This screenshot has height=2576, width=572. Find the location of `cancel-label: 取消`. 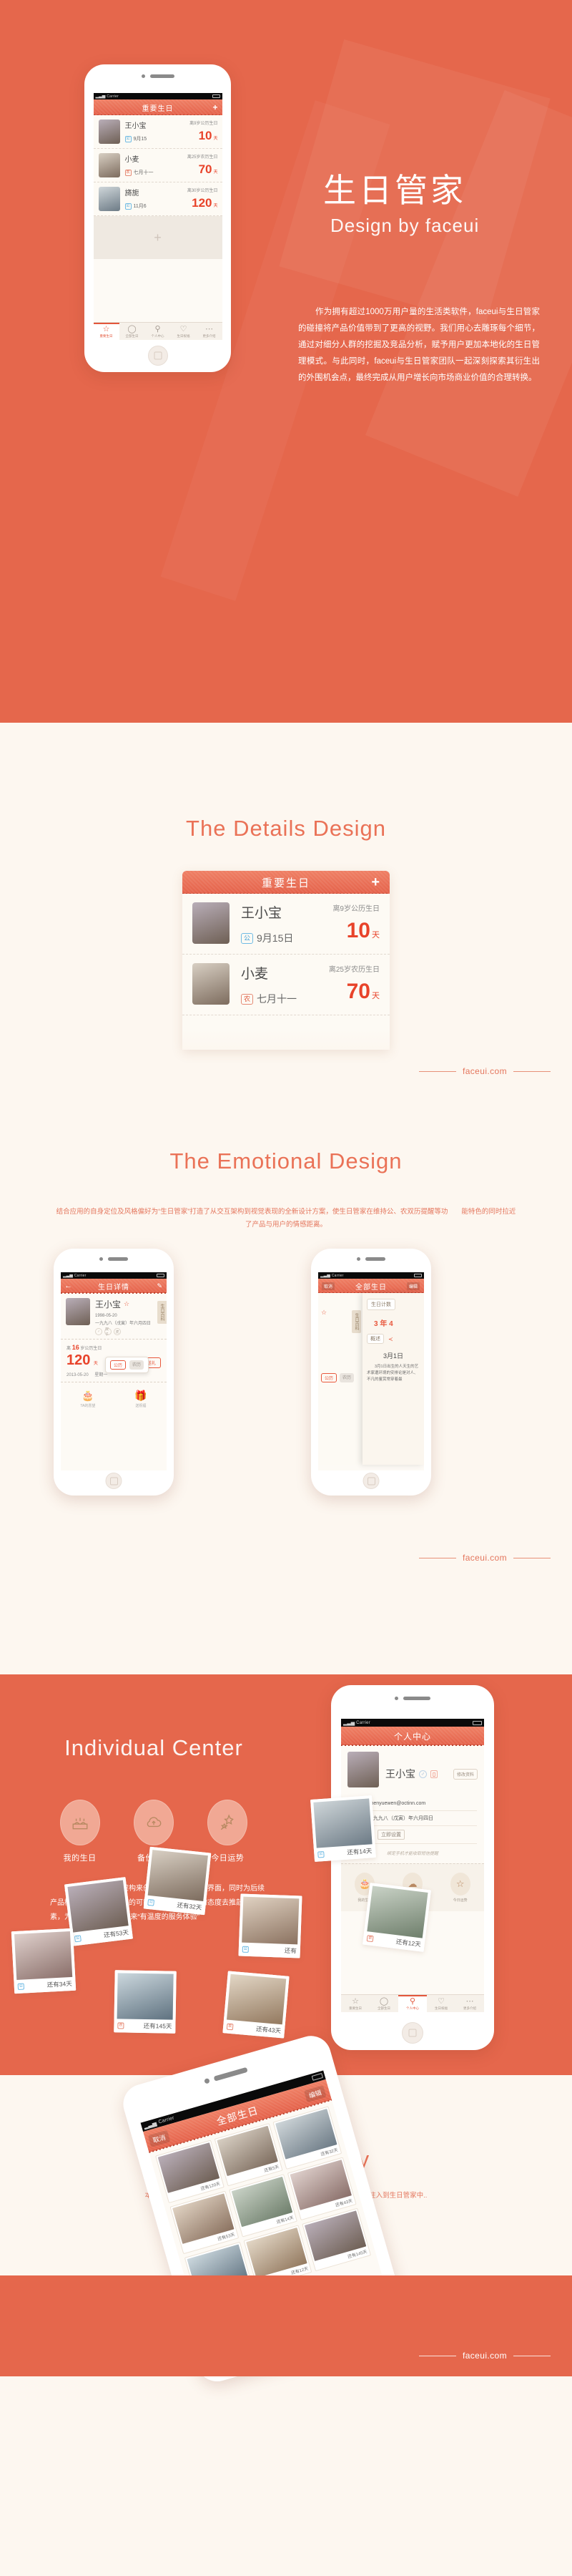

cancel-label: 取消 is located at coordinates (328, 1286).